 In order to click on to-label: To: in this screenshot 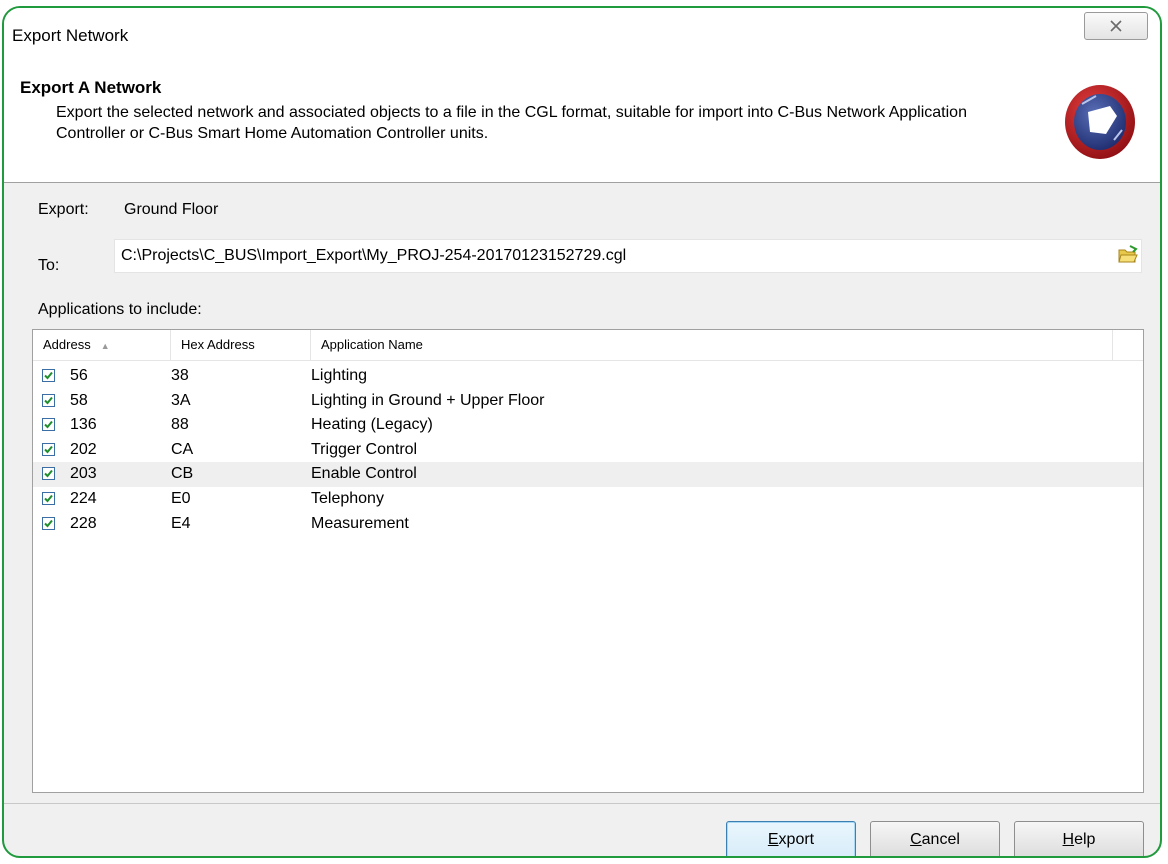, I will do `click(49, 265)`.